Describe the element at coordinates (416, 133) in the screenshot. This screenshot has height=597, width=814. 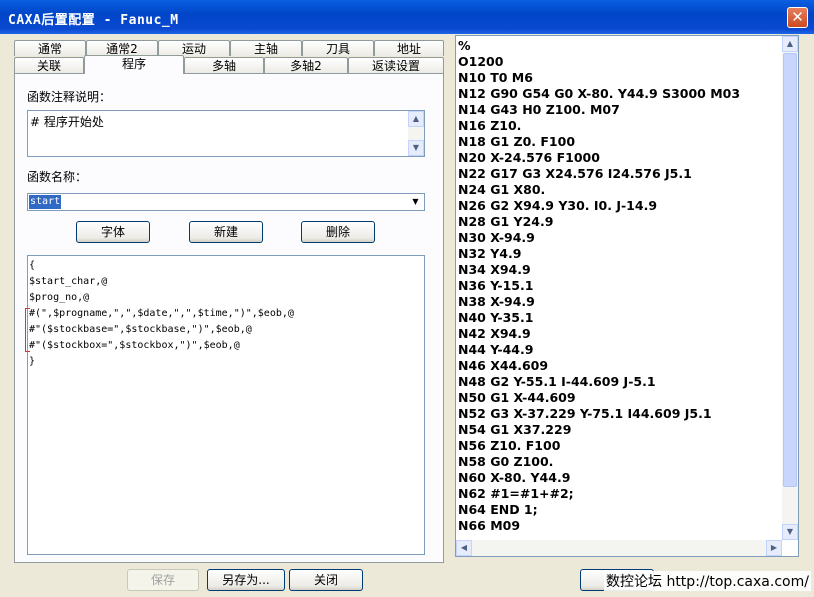
I see `comment-scrollbar: ▲ ▼` at that location.